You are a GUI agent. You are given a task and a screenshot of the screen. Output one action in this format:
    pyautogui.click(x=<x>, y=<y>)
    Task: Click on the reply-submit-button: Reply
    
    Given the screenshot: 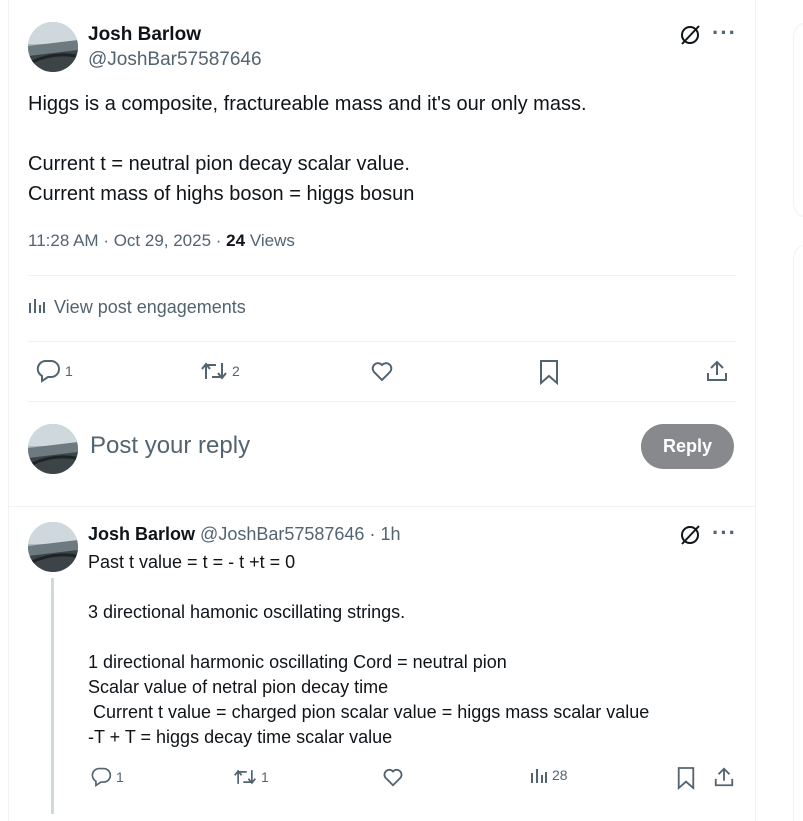 What is the action you would take?
    pyautogui.click(x=687, y=446)
    